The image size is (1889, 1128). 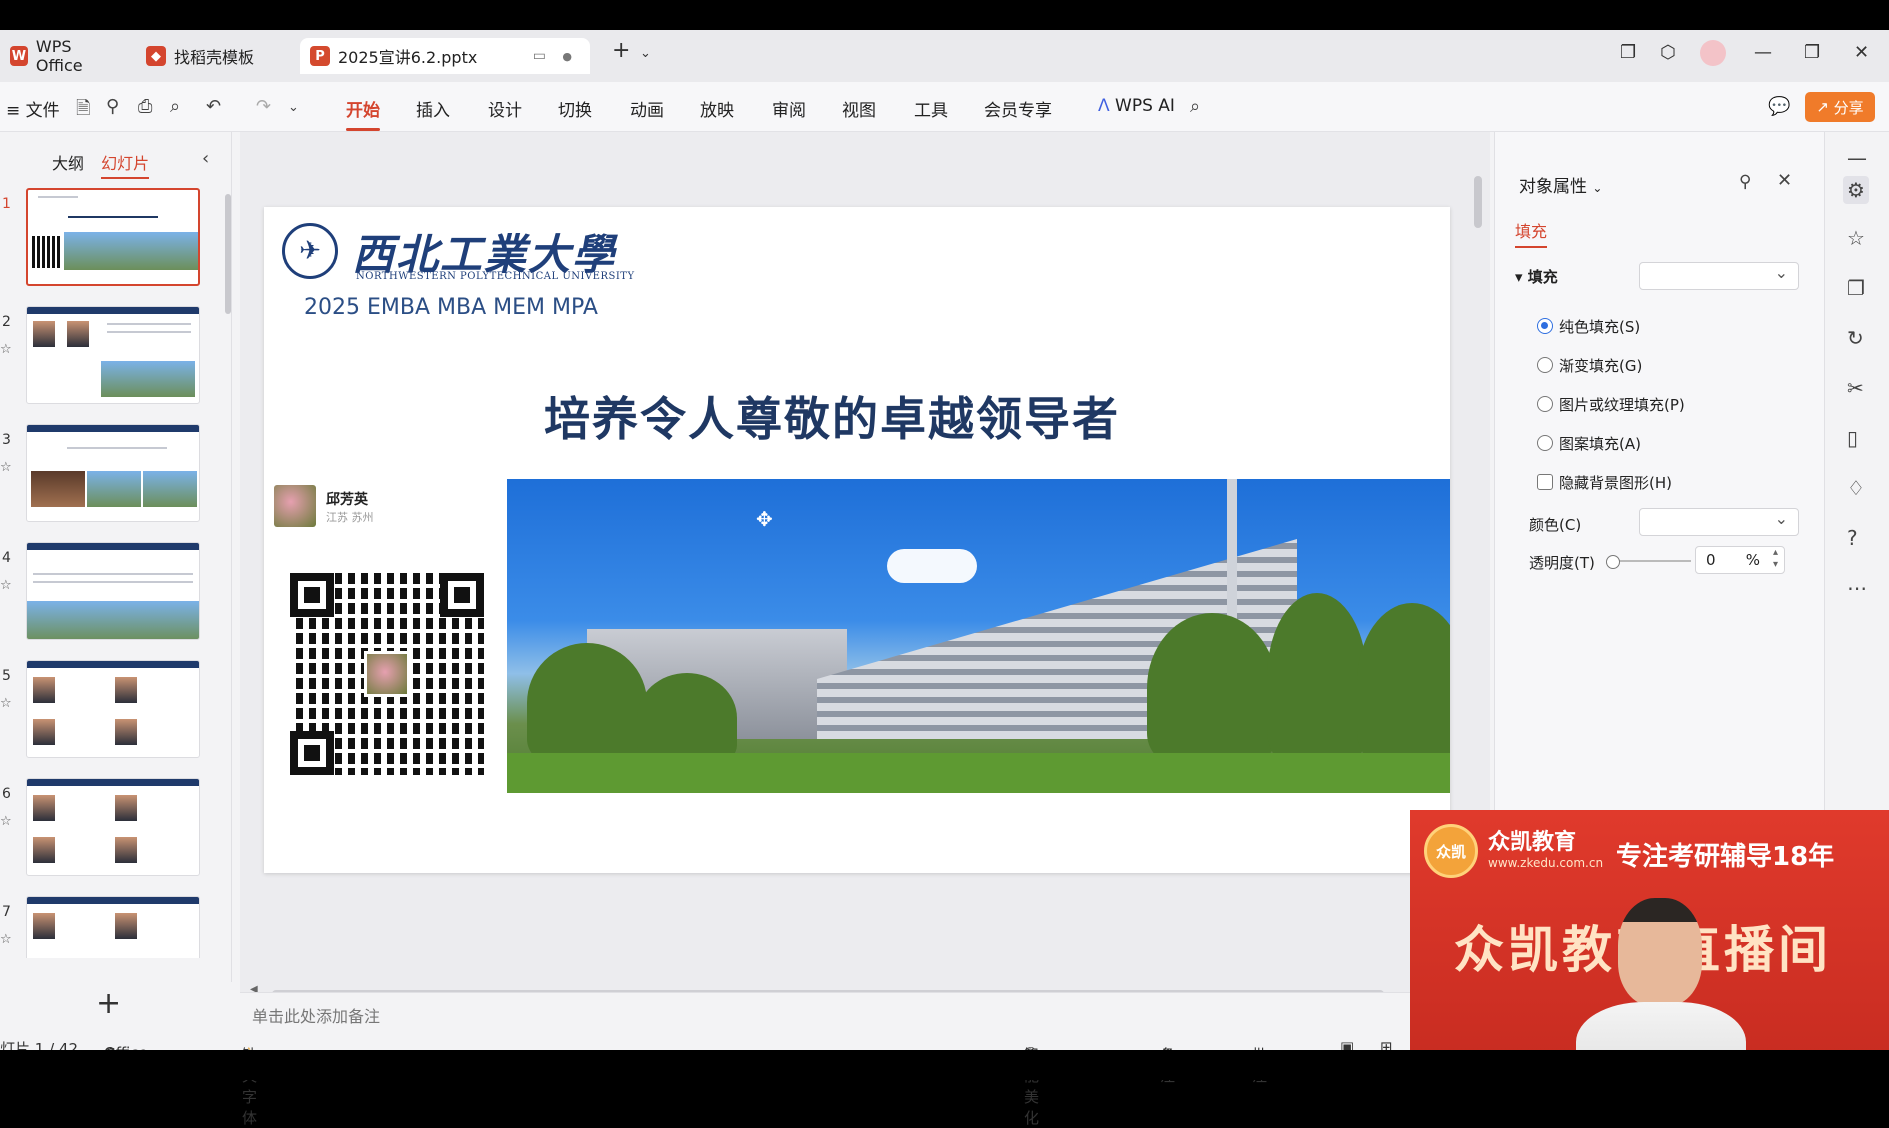 I want to click on fill-section-toggle: ▾ 填充, so click(x=1536, y=276).